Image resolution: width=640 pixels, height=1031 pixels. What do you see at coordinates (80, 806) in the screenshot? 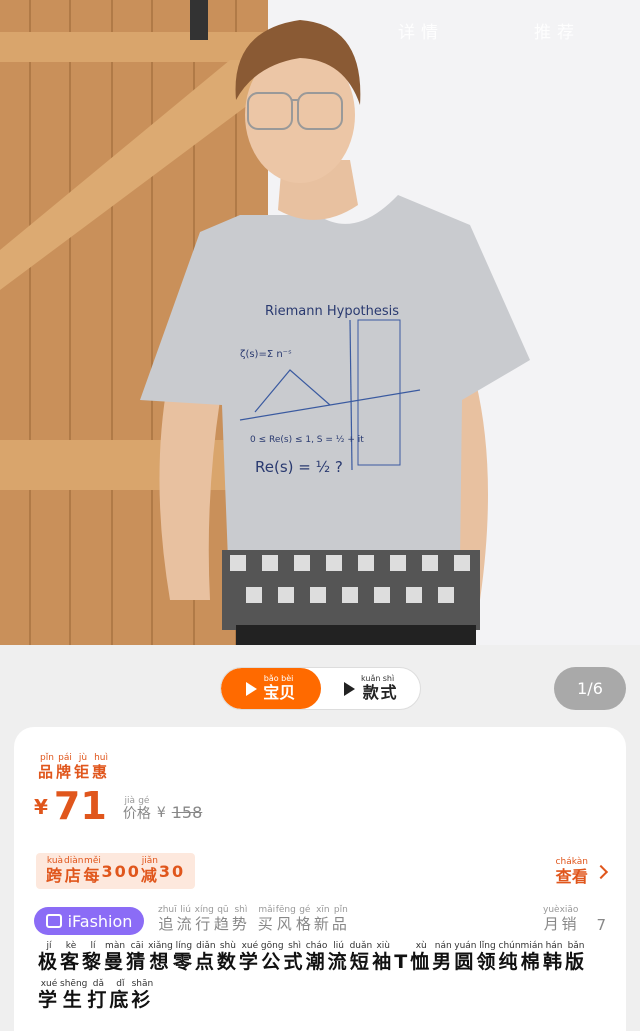
I see `current-price: 71` at bounding box center [80, 806].